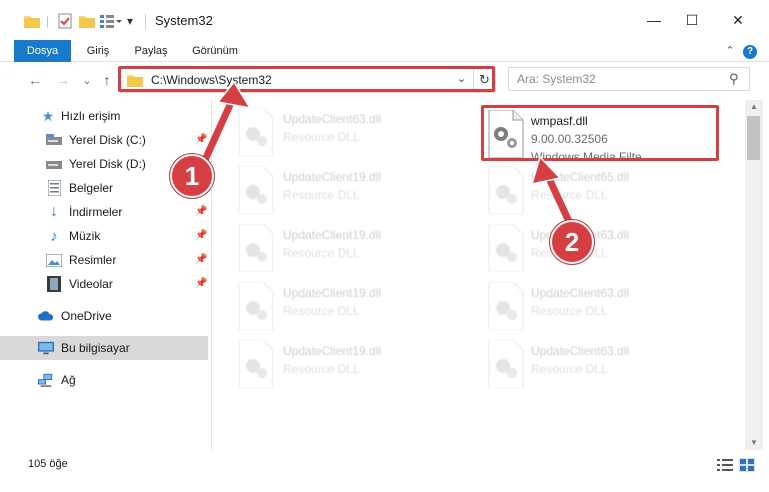 Image resolution: width=769 pixels, height=492 pixels. What do you see at coordinates (234, 95) in the screenshot?
I see `arrowhead-to-address` at bounding box center [234, 95].